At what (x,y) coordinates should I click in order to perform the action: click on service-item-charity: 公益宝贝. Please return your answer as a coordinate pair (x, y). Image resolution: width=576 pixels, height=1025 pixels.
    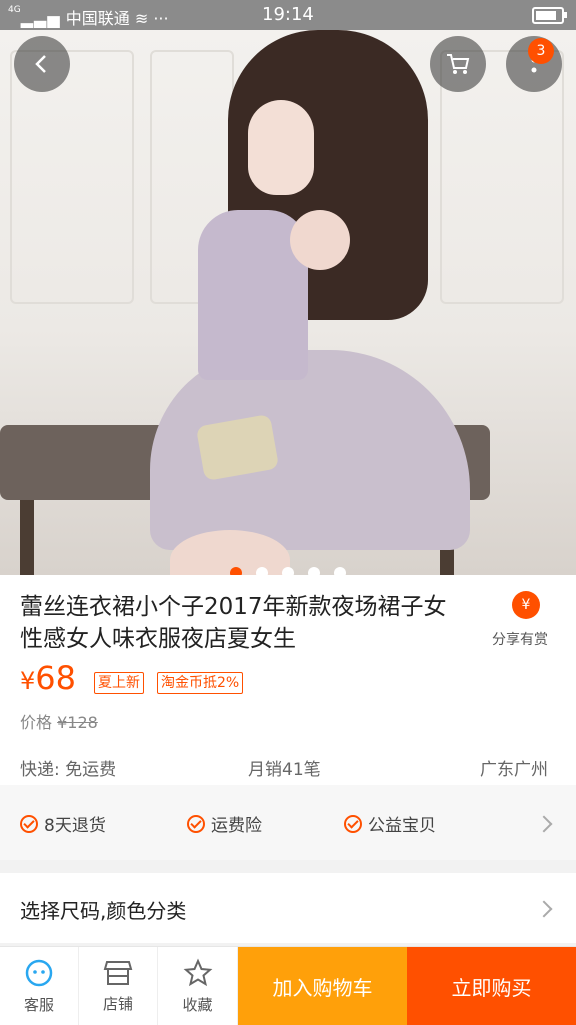
    Looking at the image, I should click on (390, 823).